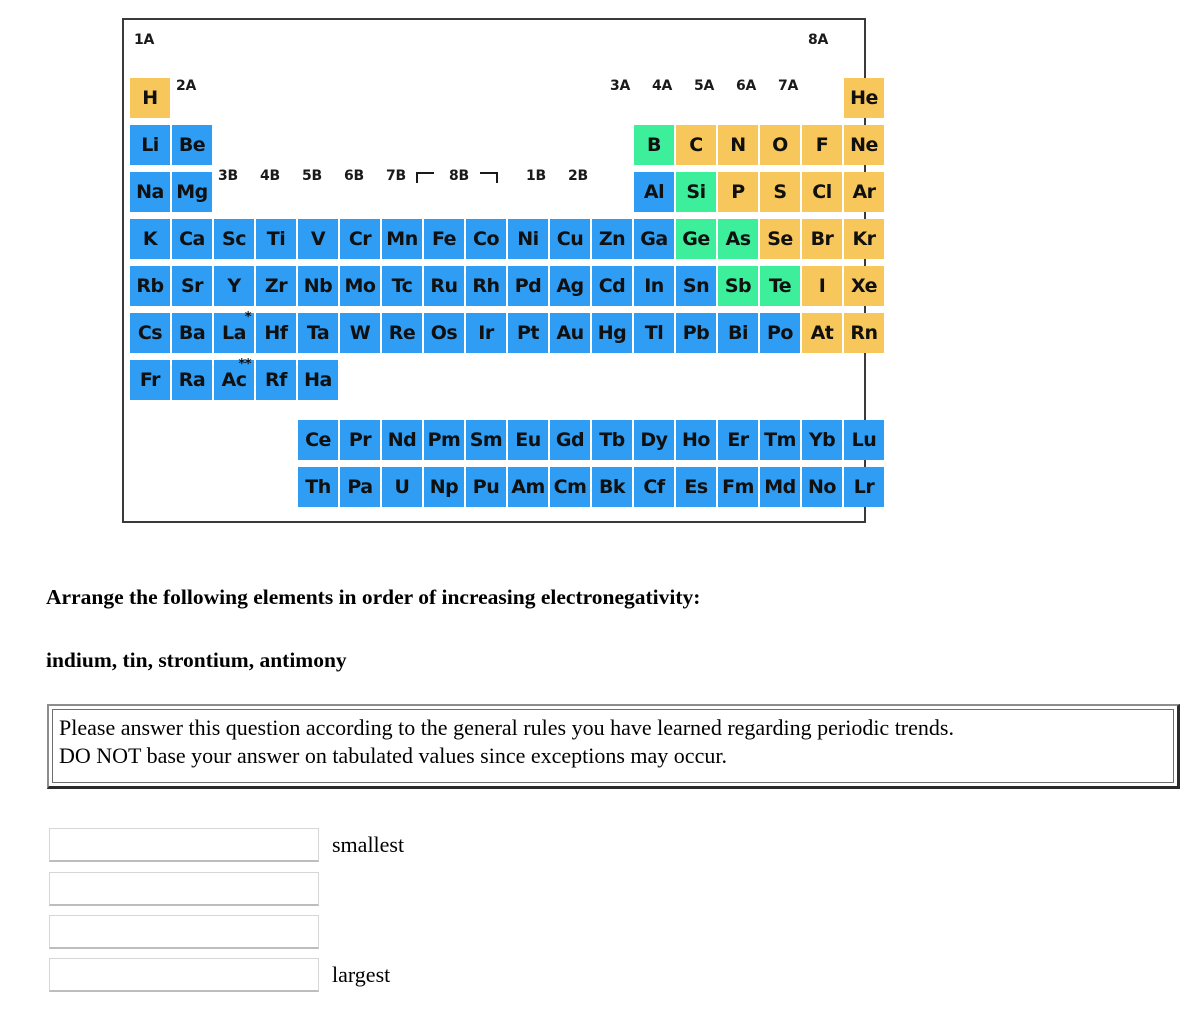 The image size is (1200, 1013). Describe the element at coordinates (486, 286) in the screenshot. I see `element-cell-rh: Rh` at that location.